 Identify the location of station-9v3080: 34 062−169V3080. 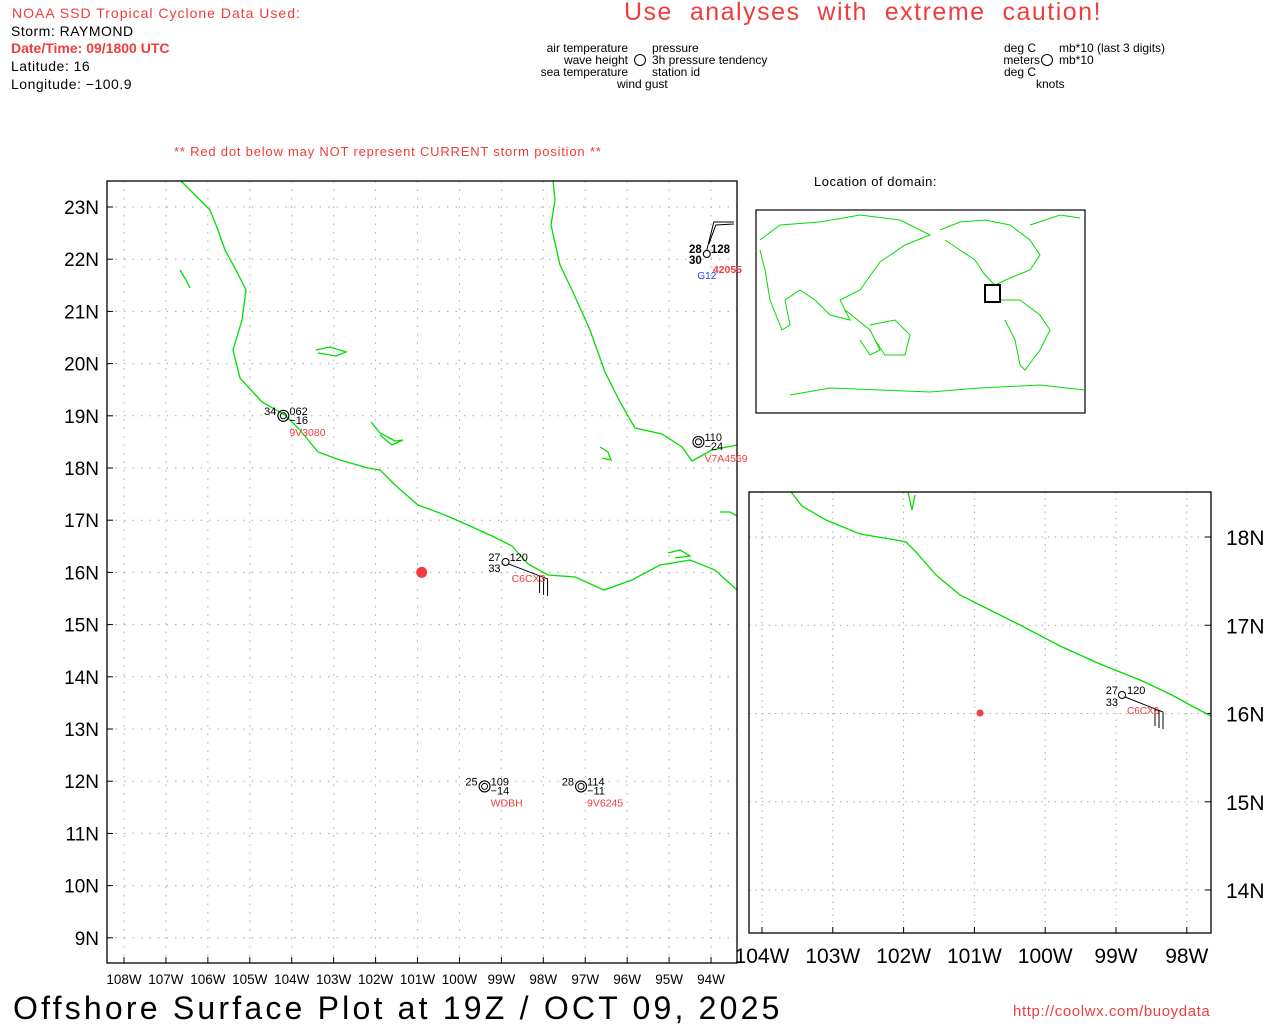
(295, 422).